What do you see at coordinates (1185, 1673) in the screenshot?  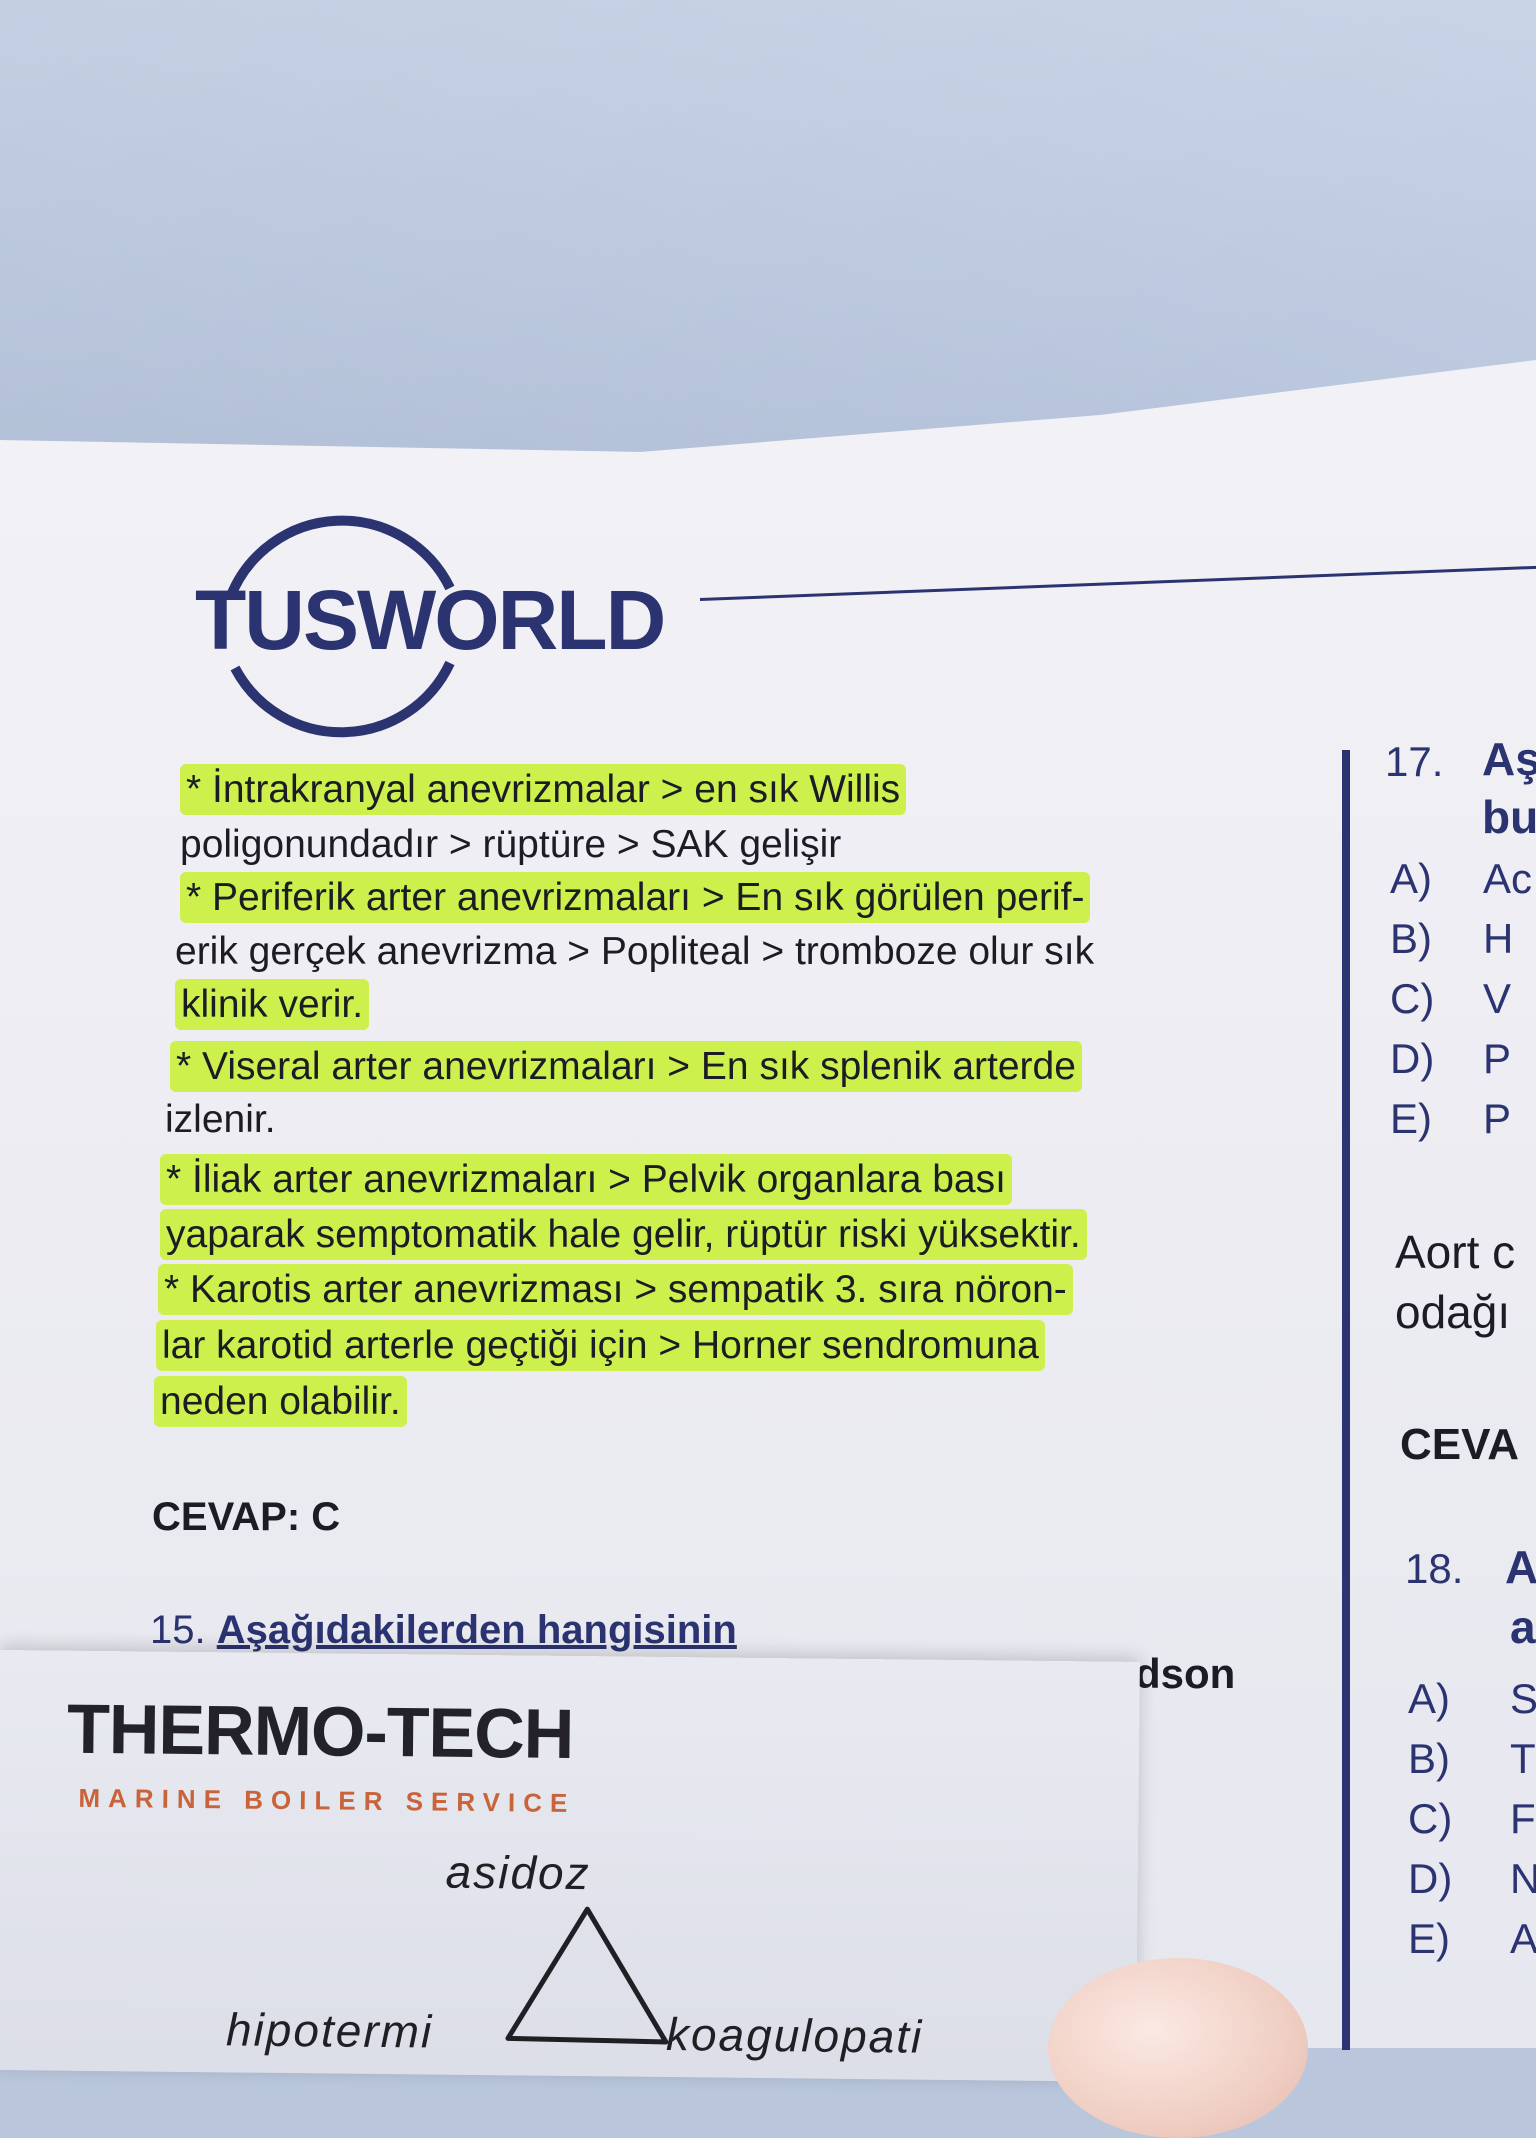 I see `partial-word: dson` at bounding box center [1185, 1673].